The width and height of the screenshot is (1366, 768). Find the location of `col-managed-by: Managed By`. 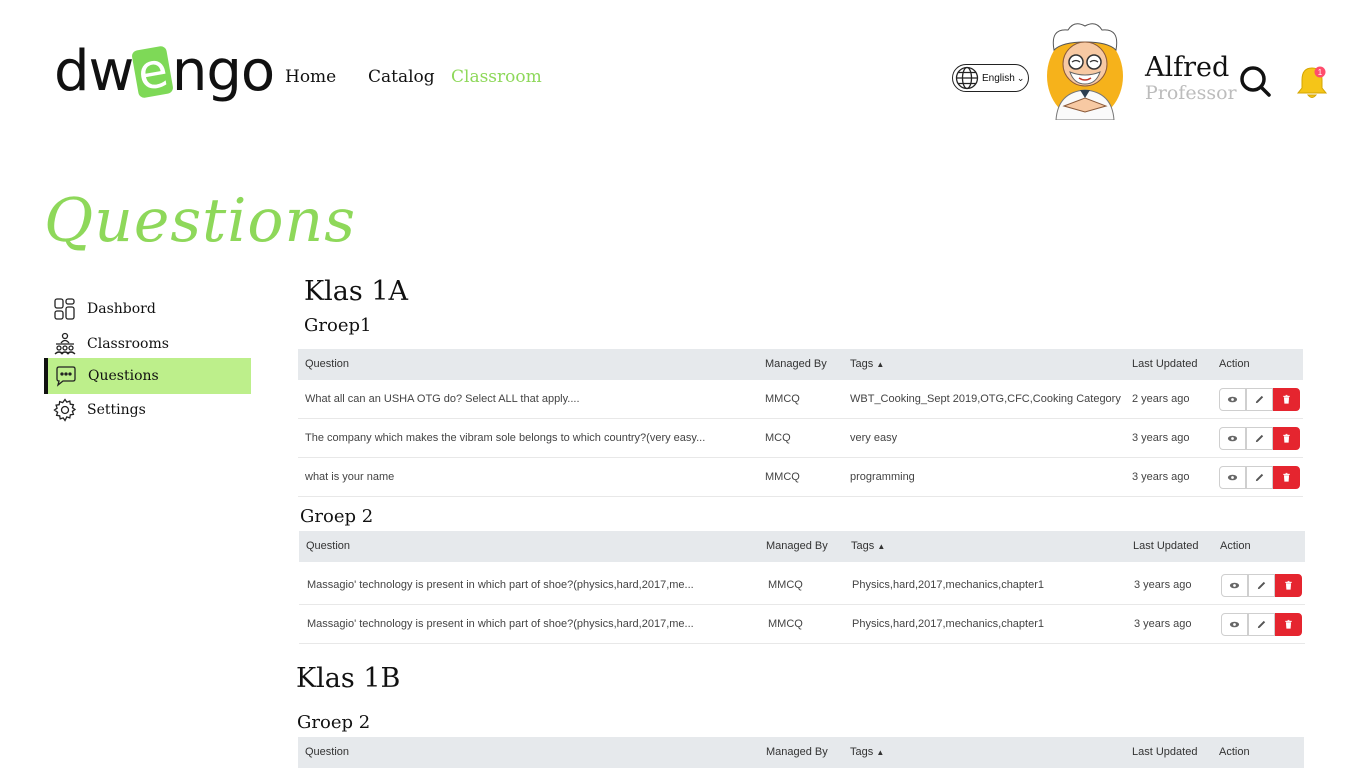

col-managed-by: Managed By is located at coordinates (796, 364).